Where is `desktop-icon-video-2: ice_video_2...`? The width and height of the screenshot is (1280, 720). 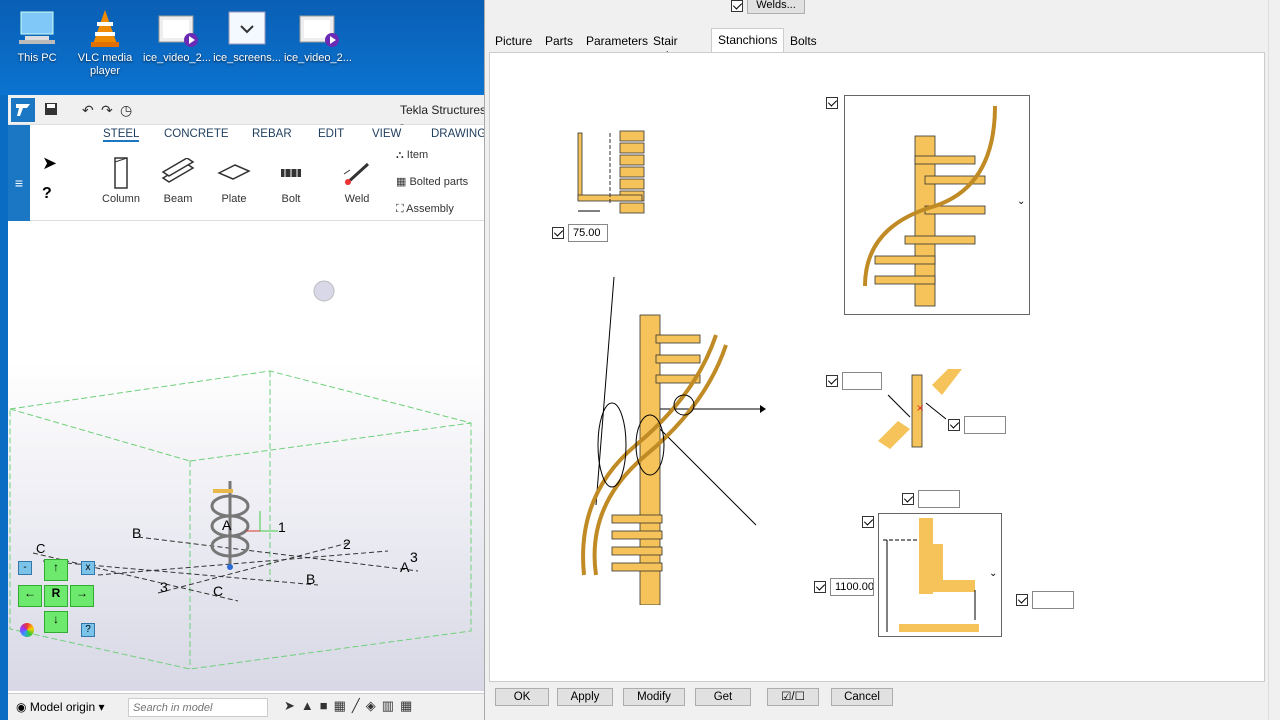
desktop-icon-video-2: ice_video_2... is located at coordinates (318, 36).